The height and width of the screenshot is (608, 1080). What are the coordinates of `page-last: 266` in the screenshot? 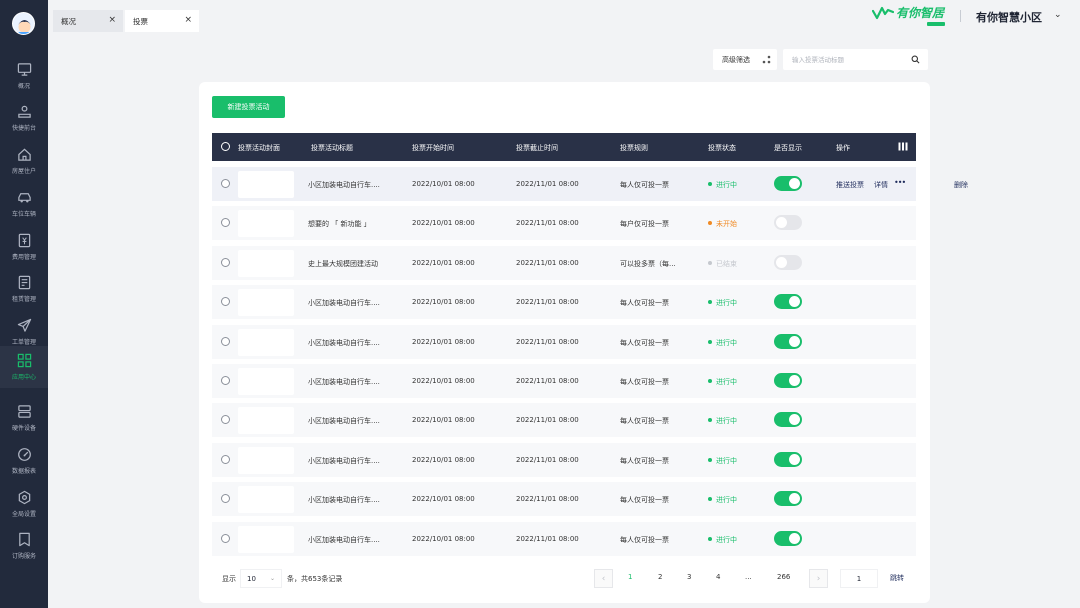 It's located at (783, 577).